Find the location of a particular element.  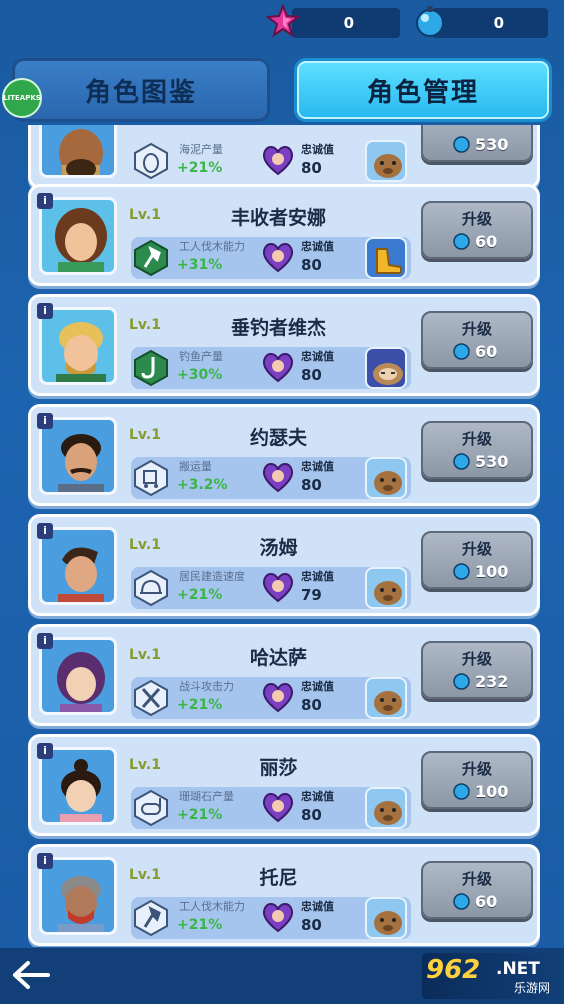

crossed-swords-icon is located at coordinates (151, 698).